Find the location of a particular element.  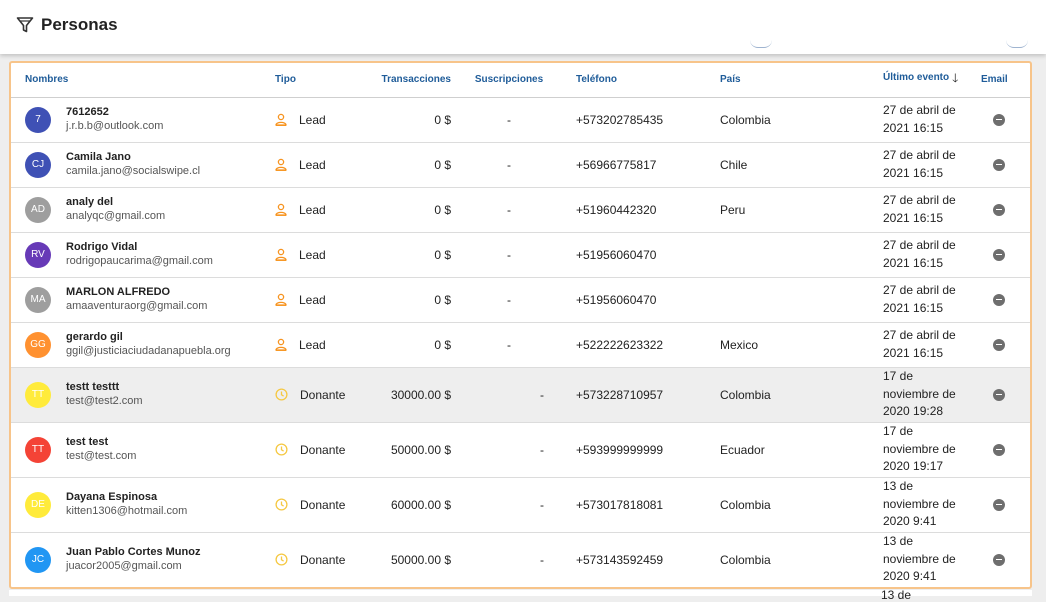

page-header: Personas is located at coordinates (523, 27).